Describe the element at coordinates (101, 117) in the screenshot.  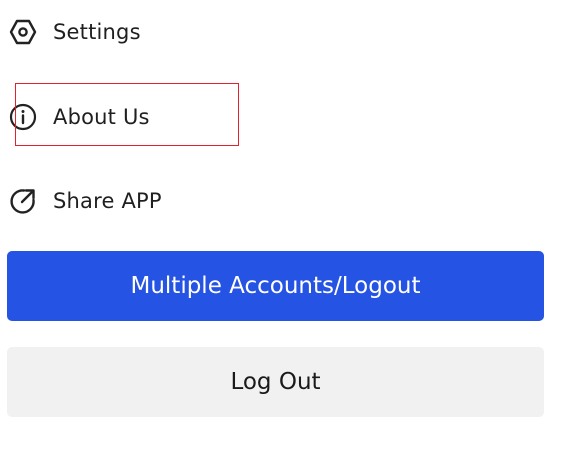
I see `menu-item-label: About Us` at that location.